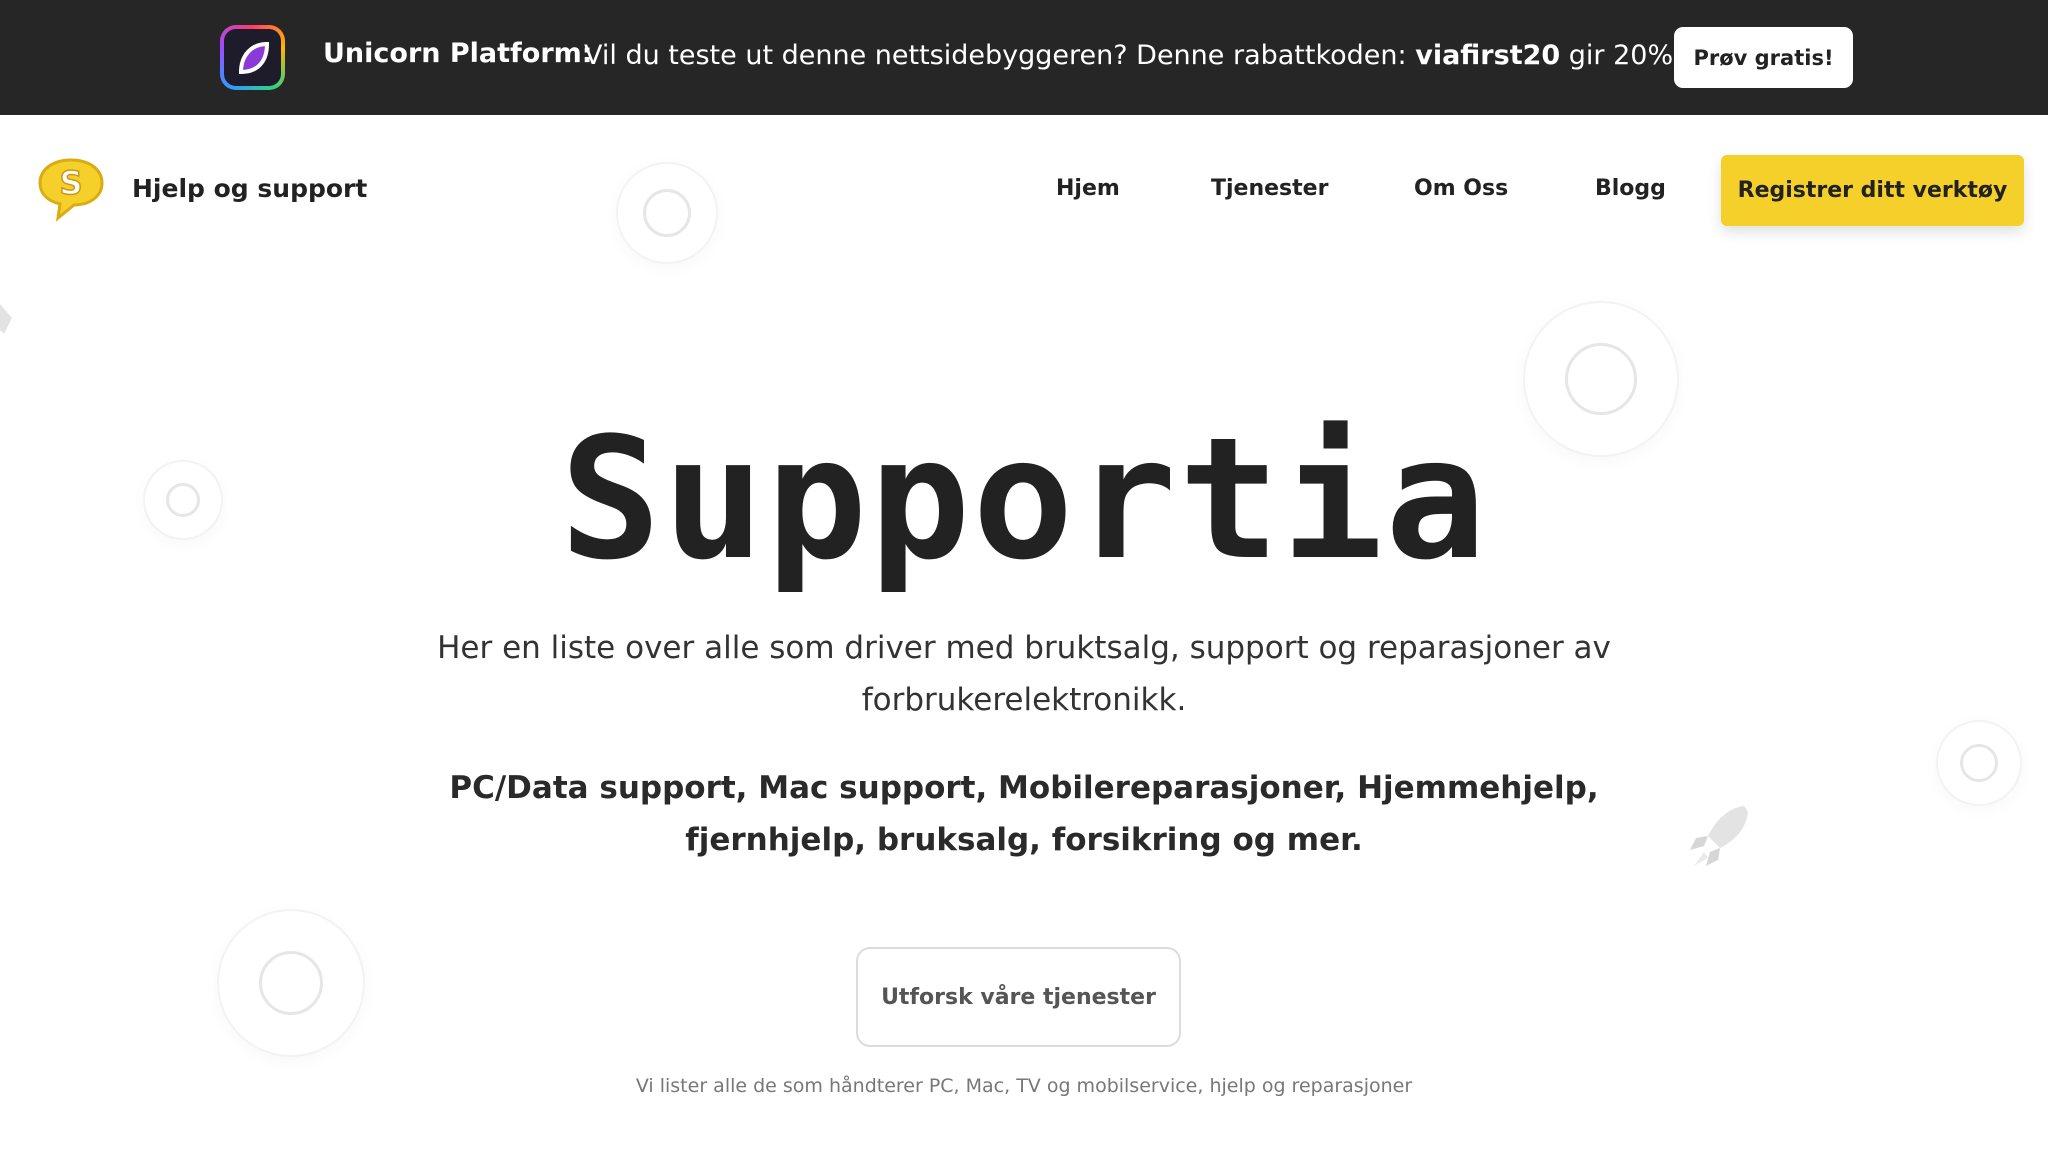 The image size is (2048, 1152). I want to click on site-logo-icon: S, so click(71, 189).